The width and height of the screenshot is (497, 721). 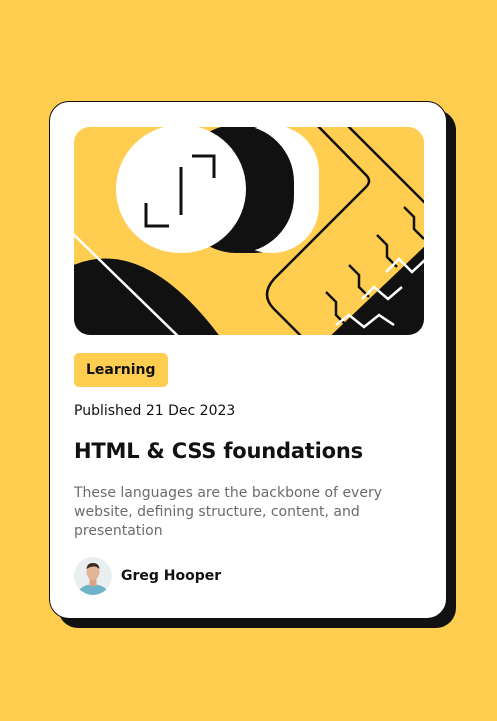 I want to click on author-name: Greg Hooper, so click(x=171, y=576).